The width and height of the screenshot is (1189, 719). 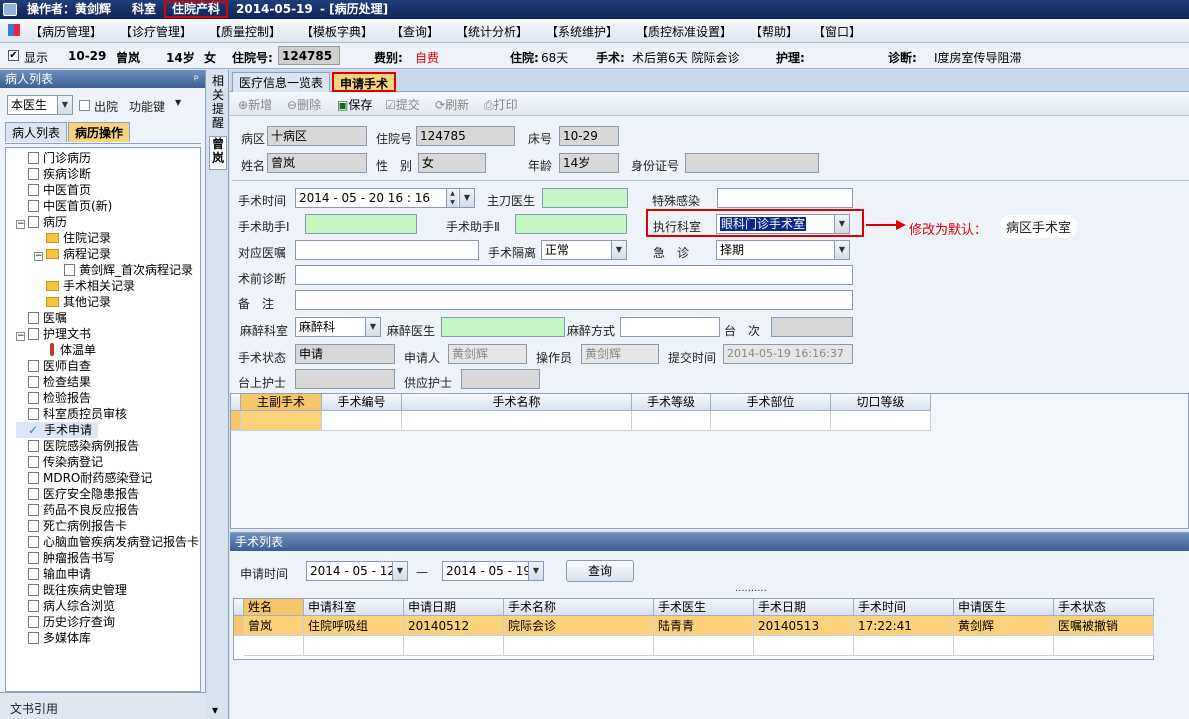 What do you see at coordinates (574, 300) in the screenshot?
I see `remark-field` at bounding box center [574, 300].